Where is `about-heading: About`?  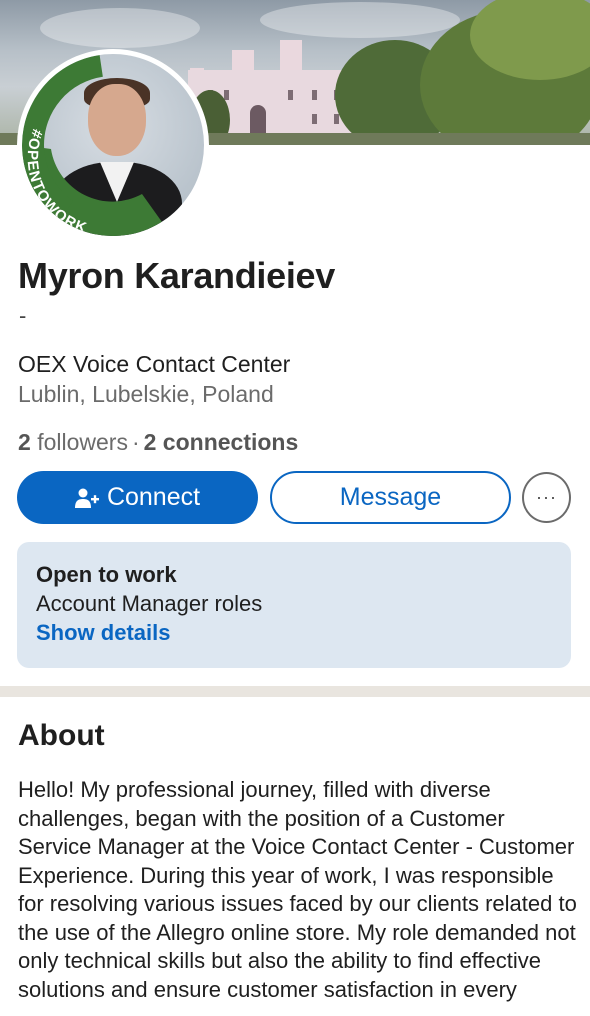
about-heading: About is located at coordinates (61, 735).